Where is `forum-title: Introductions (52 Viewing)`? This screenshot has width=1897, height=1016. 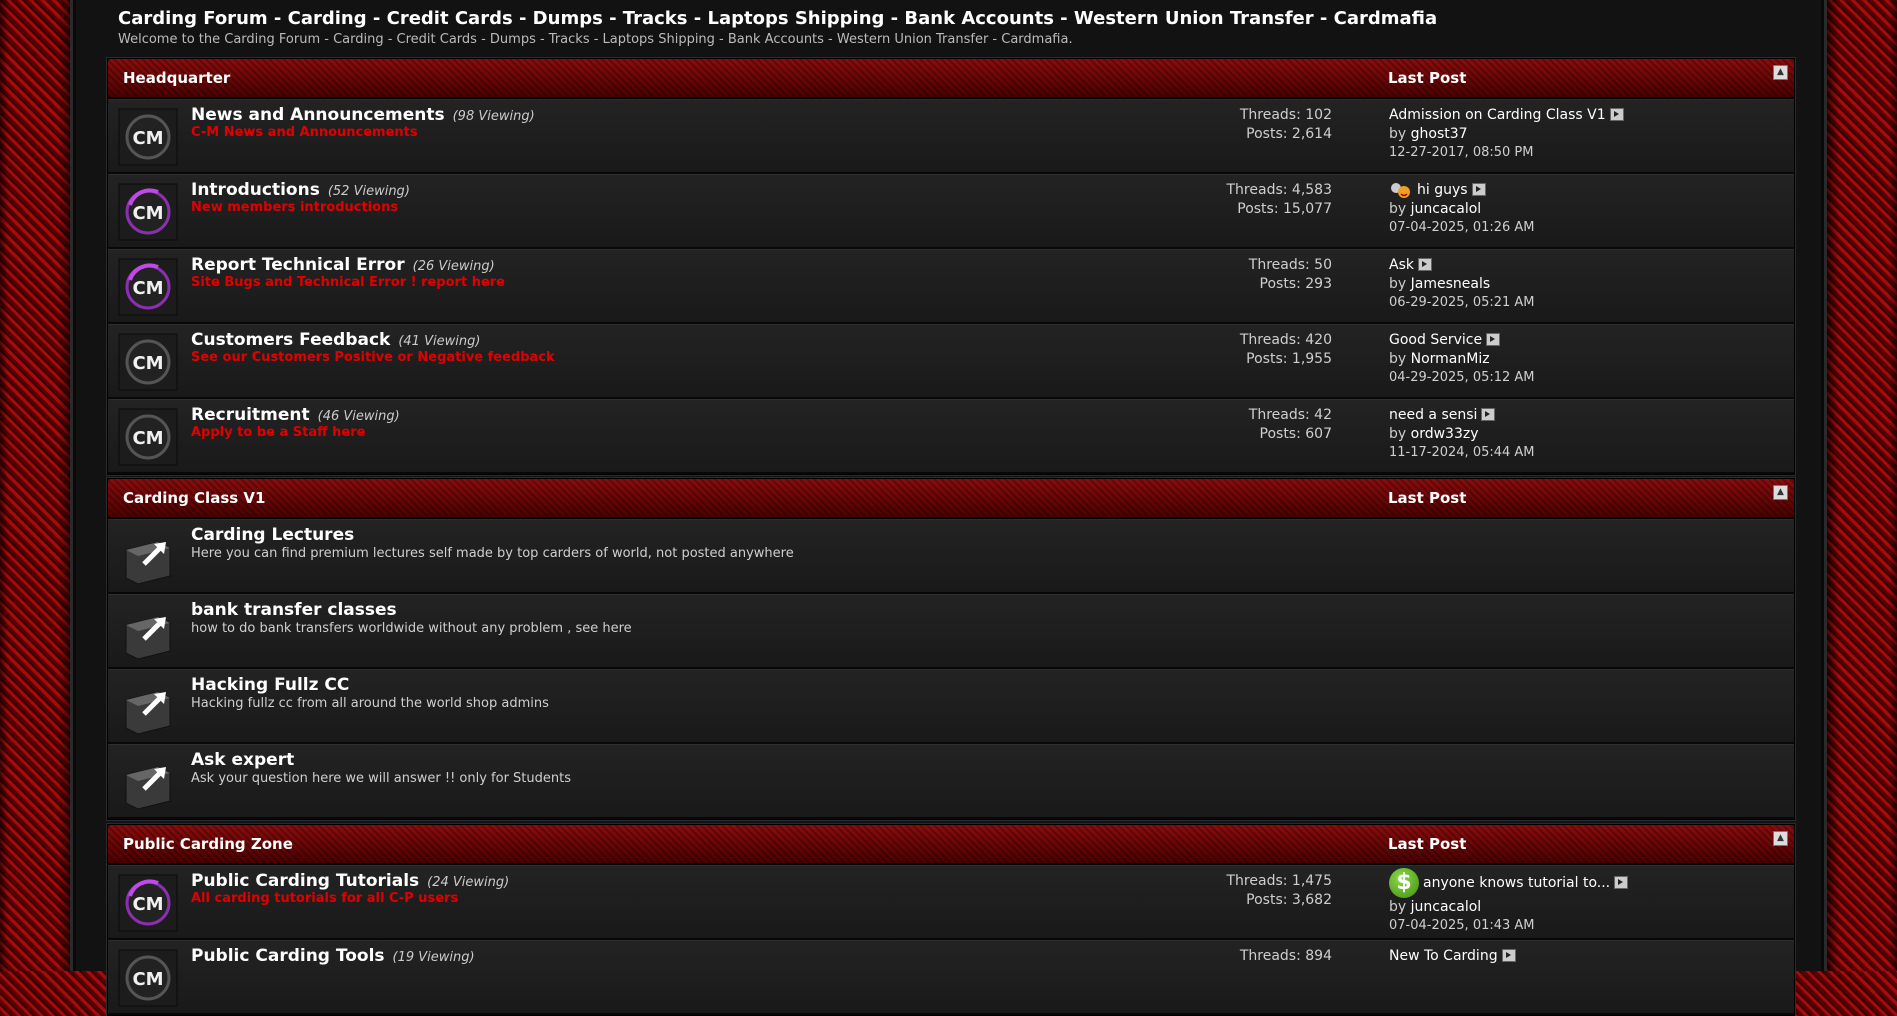 forum-title: Introductions (52 Viewing) is located at coordinates (300, 190).